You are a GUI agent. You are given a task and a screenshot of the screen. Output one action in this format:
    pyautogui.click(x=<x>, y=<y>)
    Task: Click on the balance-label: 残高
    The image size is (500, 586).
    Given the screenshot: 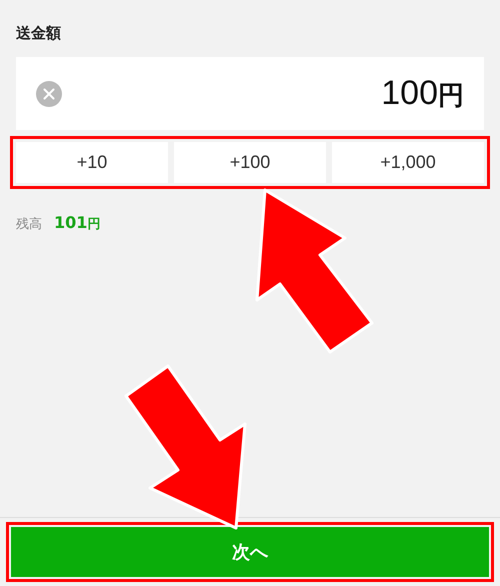 What is the action you would take?
    pyautogui.click(x=29, y=224)
    